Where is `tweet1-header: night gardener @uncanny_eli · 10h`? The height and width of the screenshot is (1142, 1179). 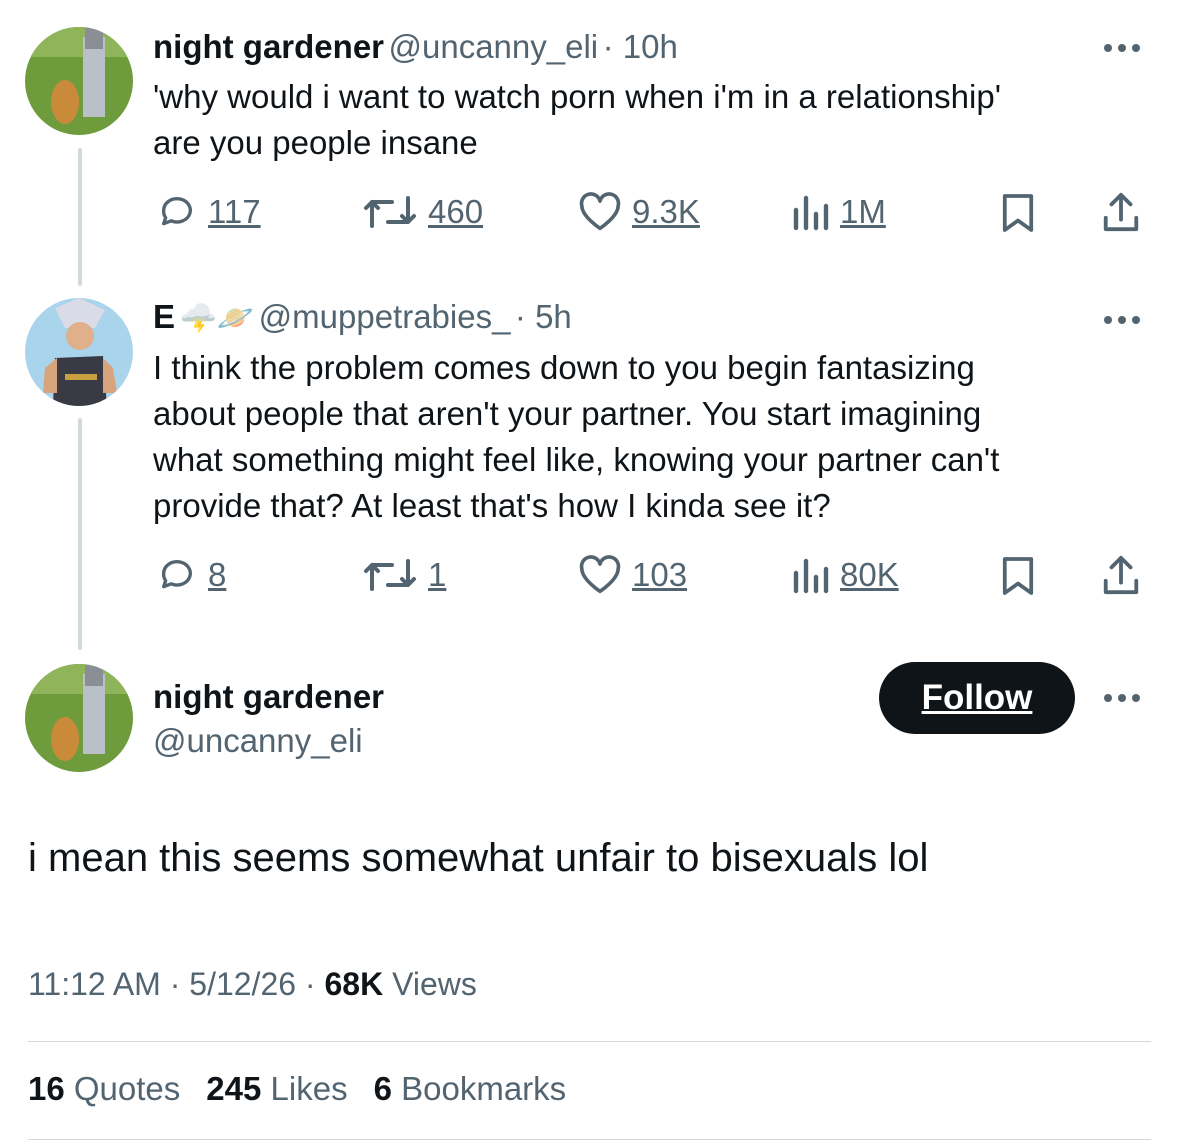 tweet1-header: night gardener @uncanny_eli · 10h is located at coordinates (415, 47).